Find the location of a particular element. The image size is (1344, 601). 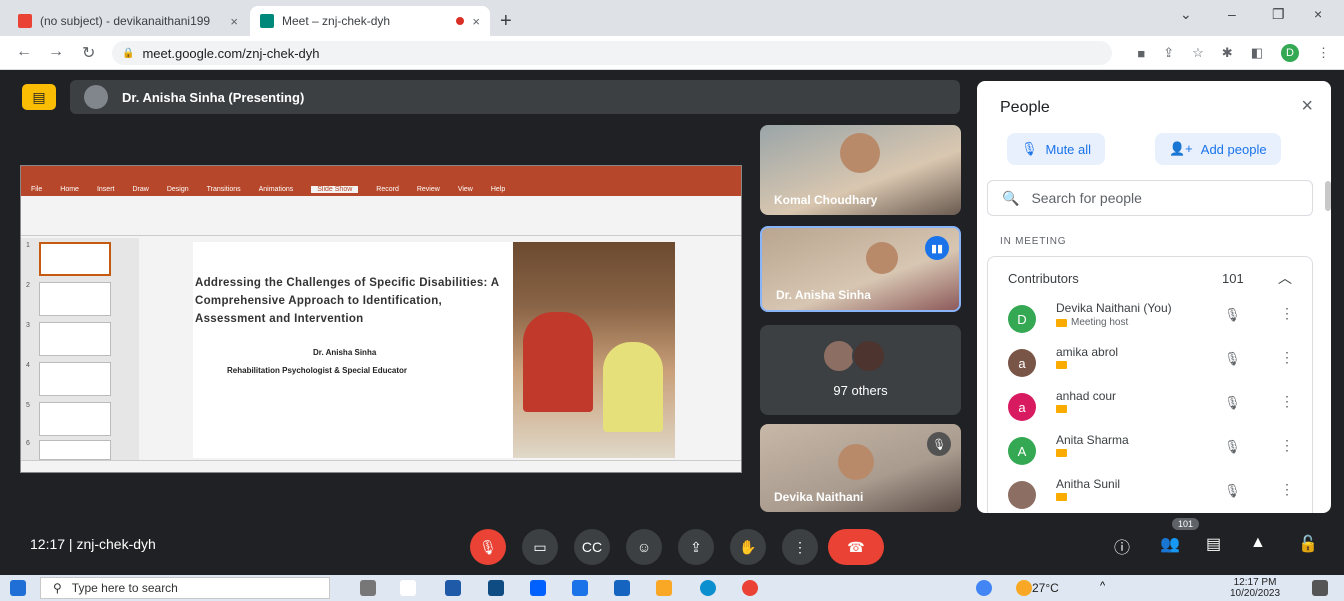

emoji-button: ☺ is located at coordinates (644, 547).